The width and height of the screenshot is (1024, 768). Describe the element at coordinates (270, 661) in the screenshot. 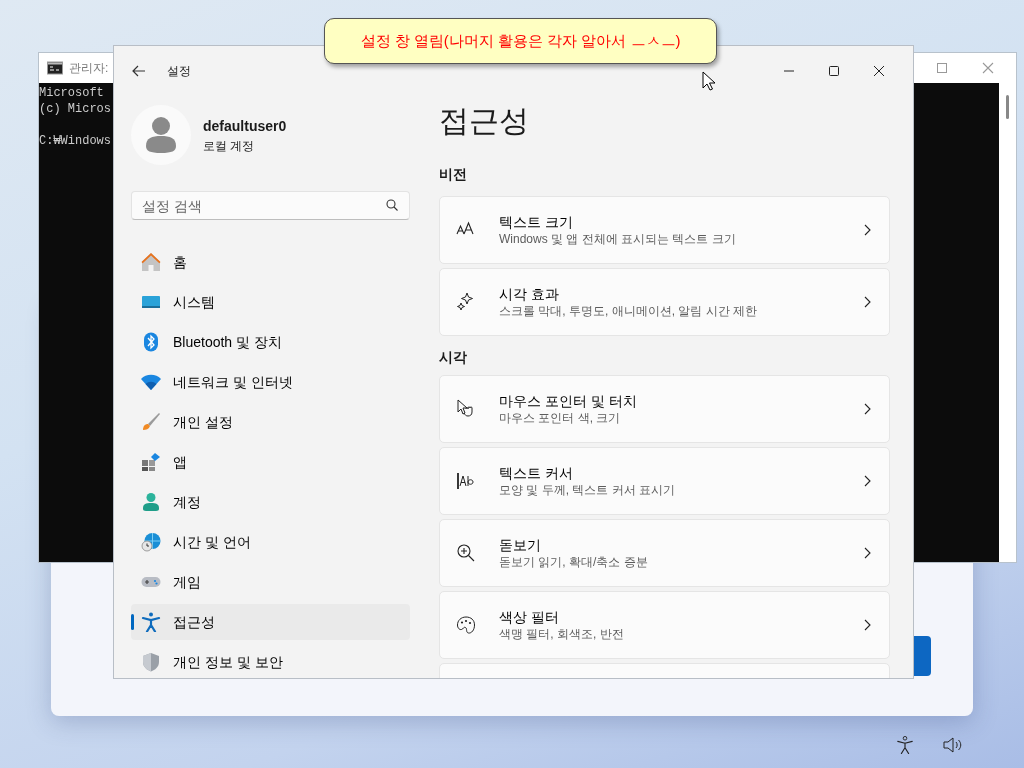

I see `nav-item: 개인 정보 및 보안` at that location.